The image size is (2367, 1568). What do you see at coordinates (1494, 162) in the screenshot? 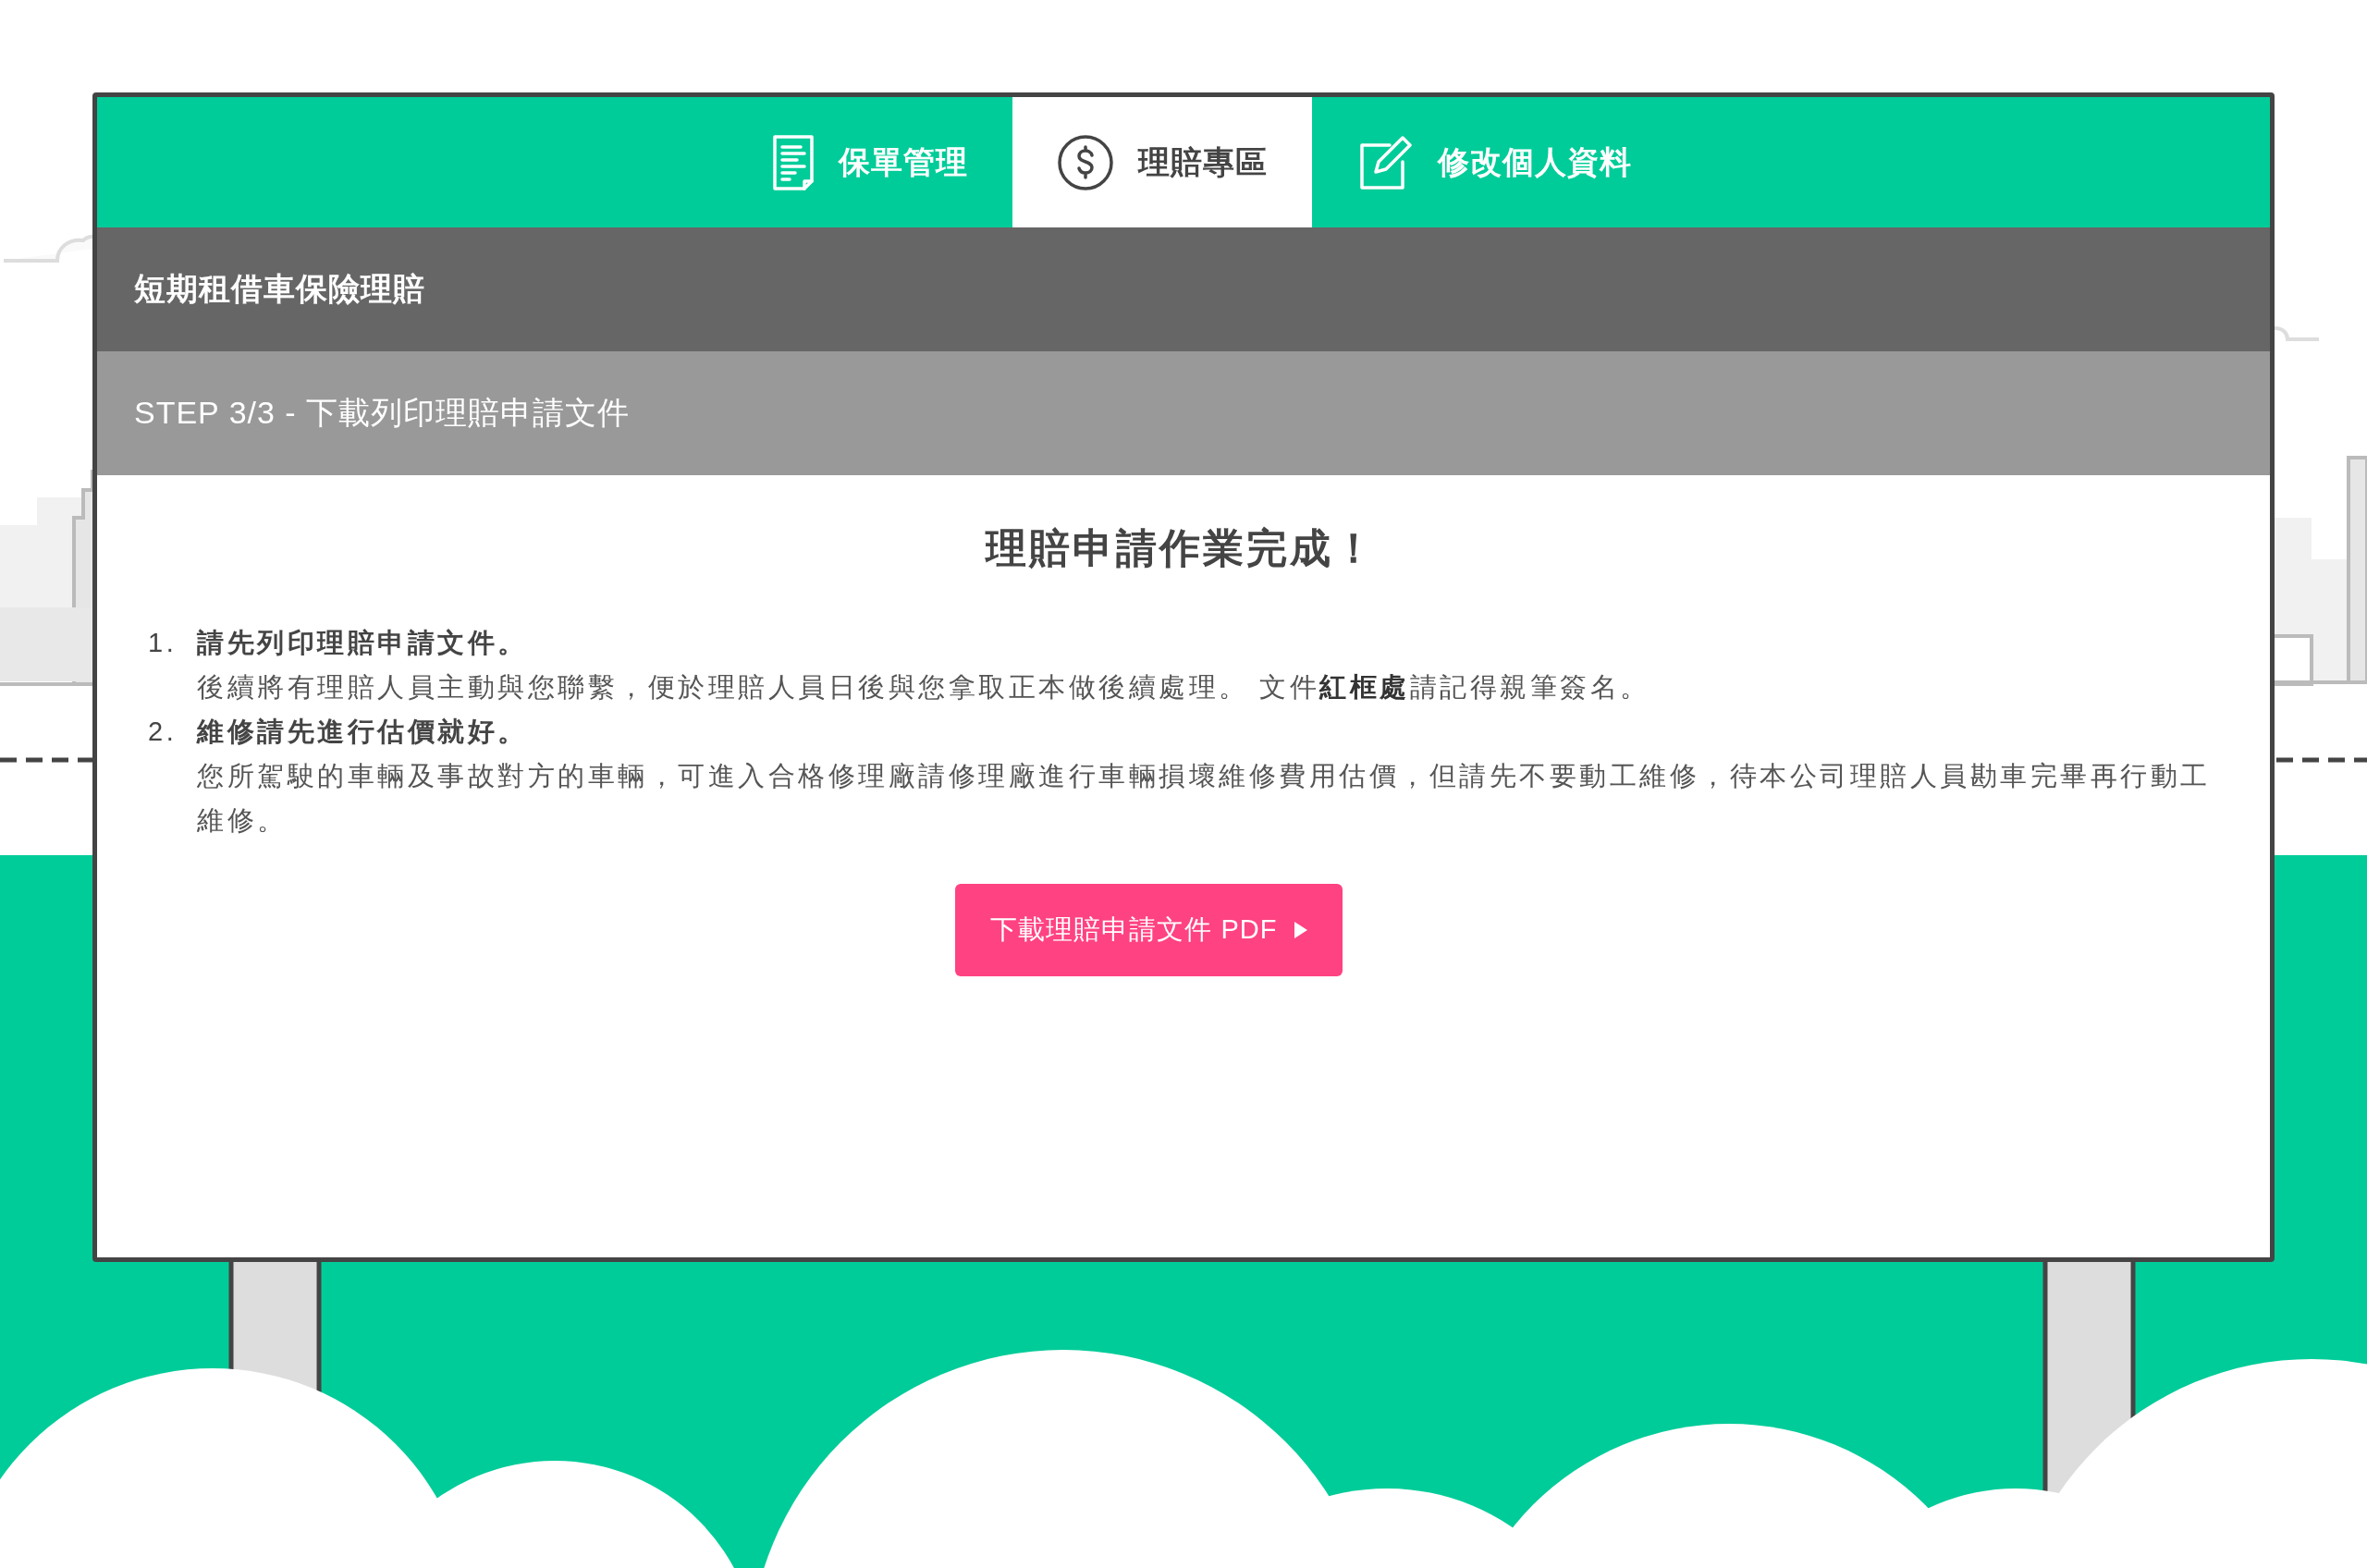
I see `nav-tab: 修改個人資料` at bounding box center [1494, 162].